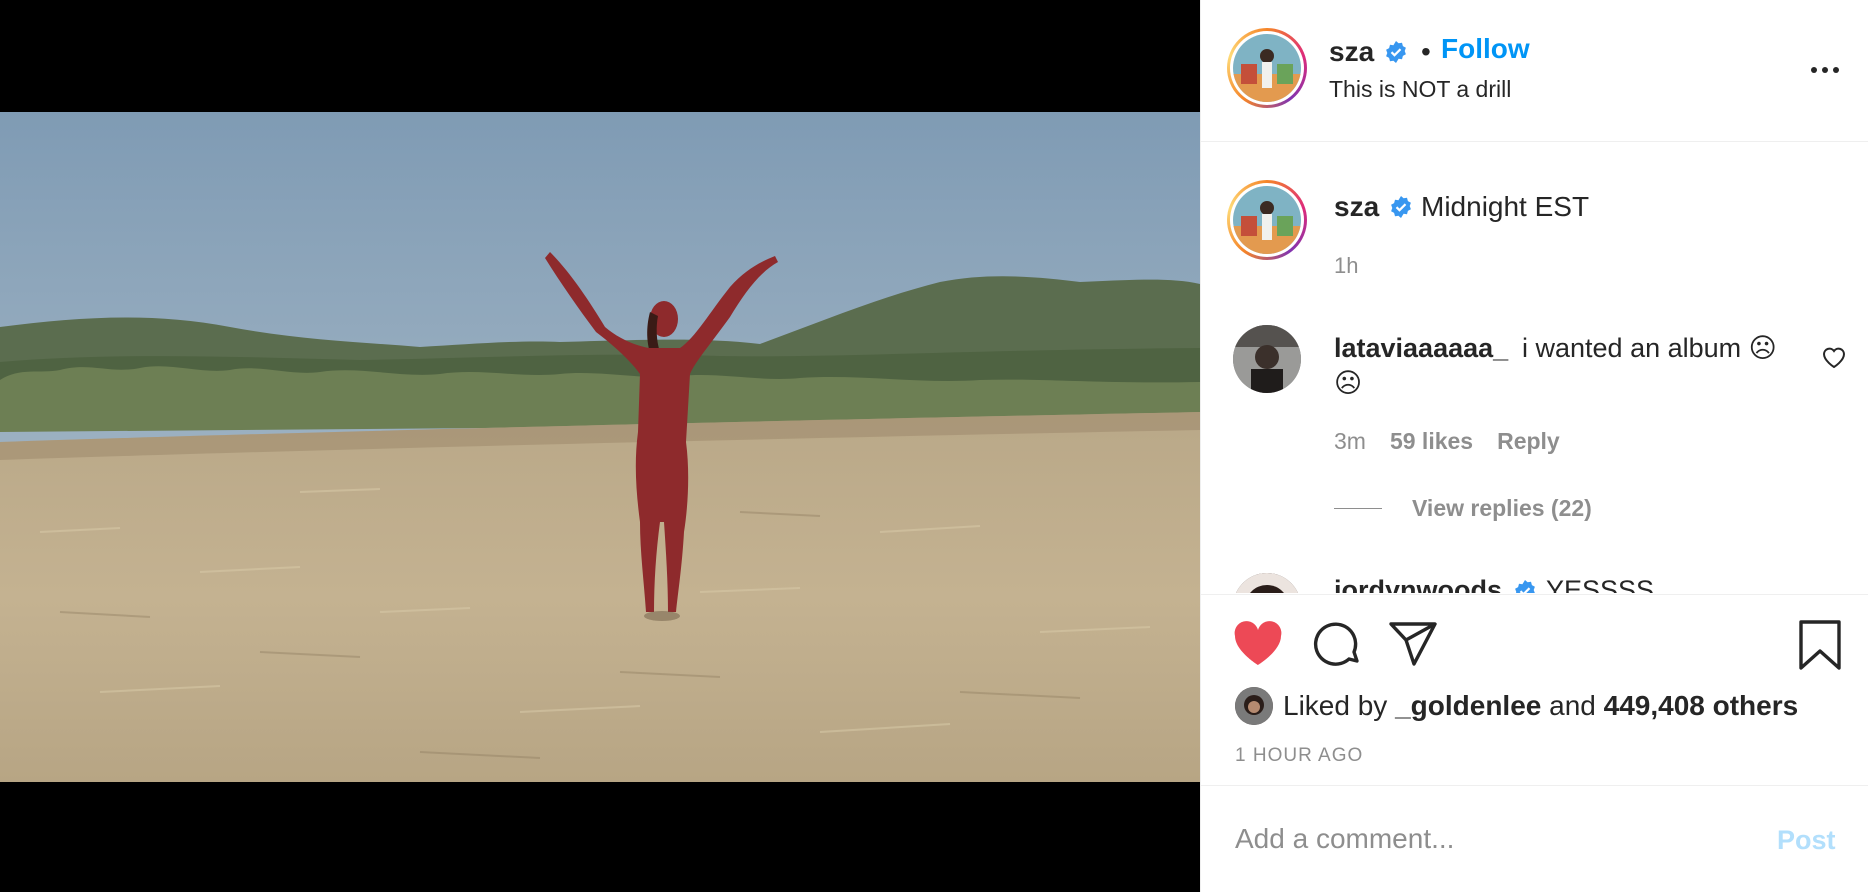  What do you see at coordinates (1528, 441) in the screenshot?
I see `reply-button: Reply` at bounding box center [1528, 441].